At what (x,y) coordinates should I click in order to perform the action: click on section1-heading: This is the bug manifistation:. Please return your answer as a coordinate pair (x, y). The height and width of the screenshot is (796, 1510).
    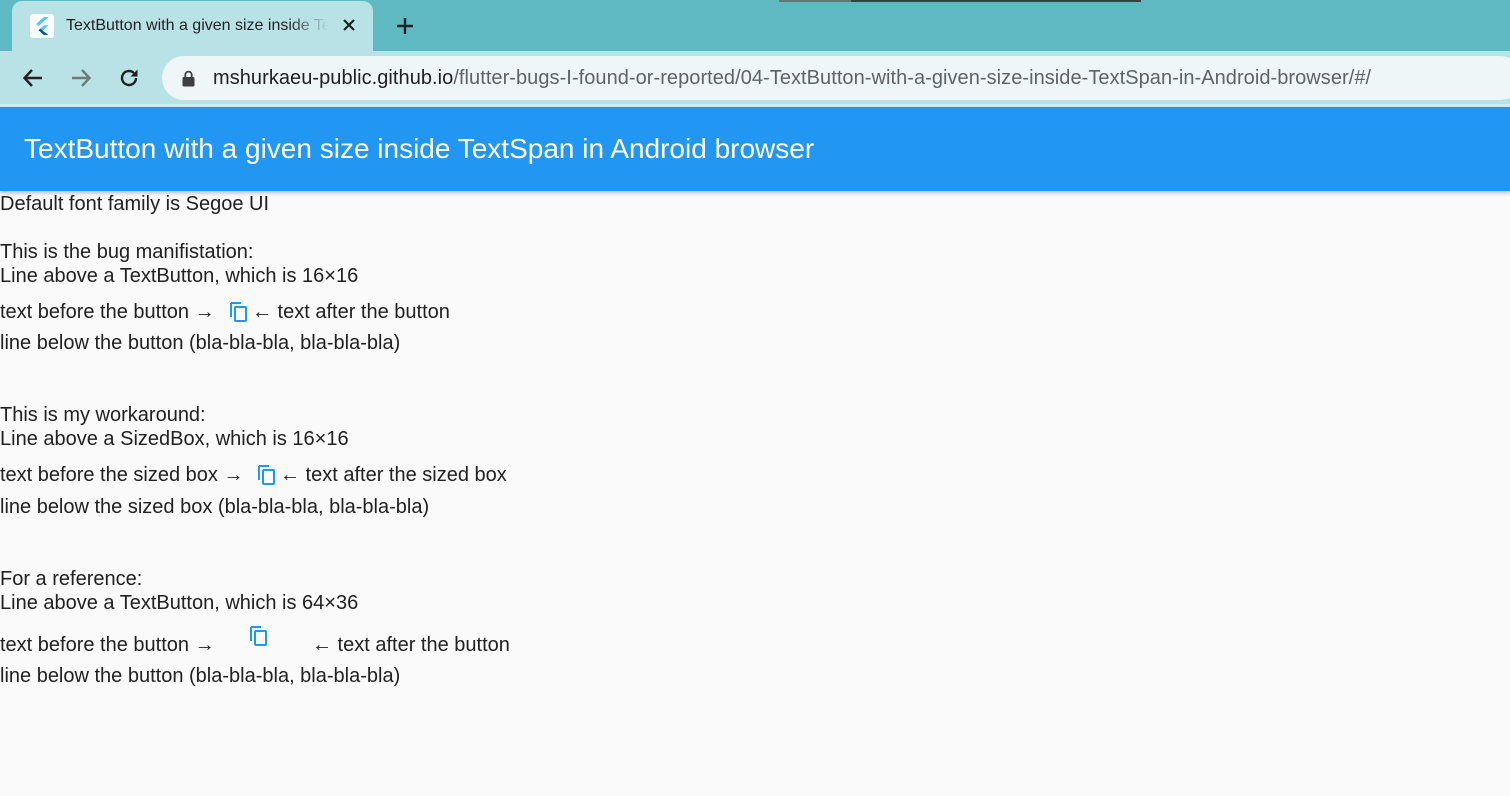
    Looking at the image, I should click on (127, 252).